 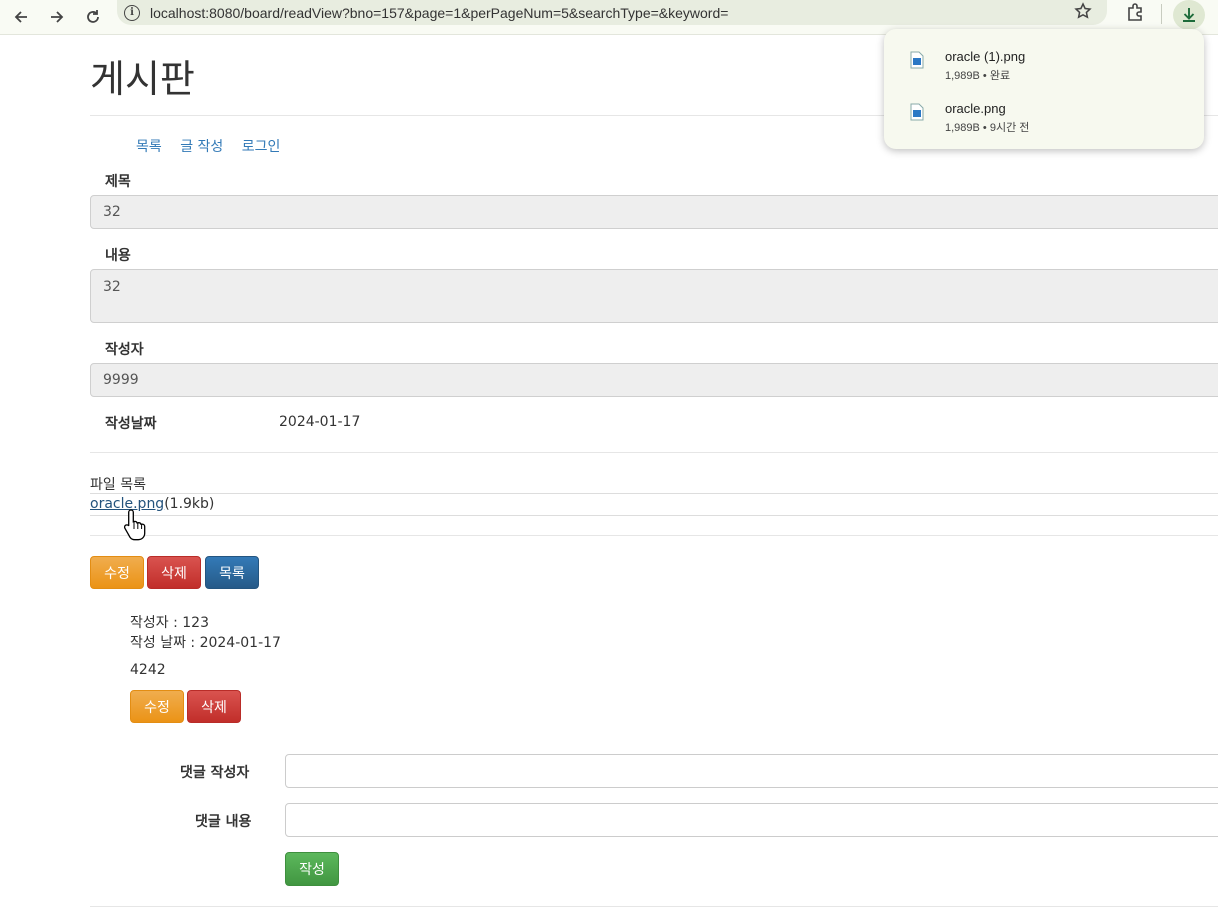 What do you see at coordinates (751, 771) in the screenshot?
I see `reply-writer-input` at bounding box center [751, 771].